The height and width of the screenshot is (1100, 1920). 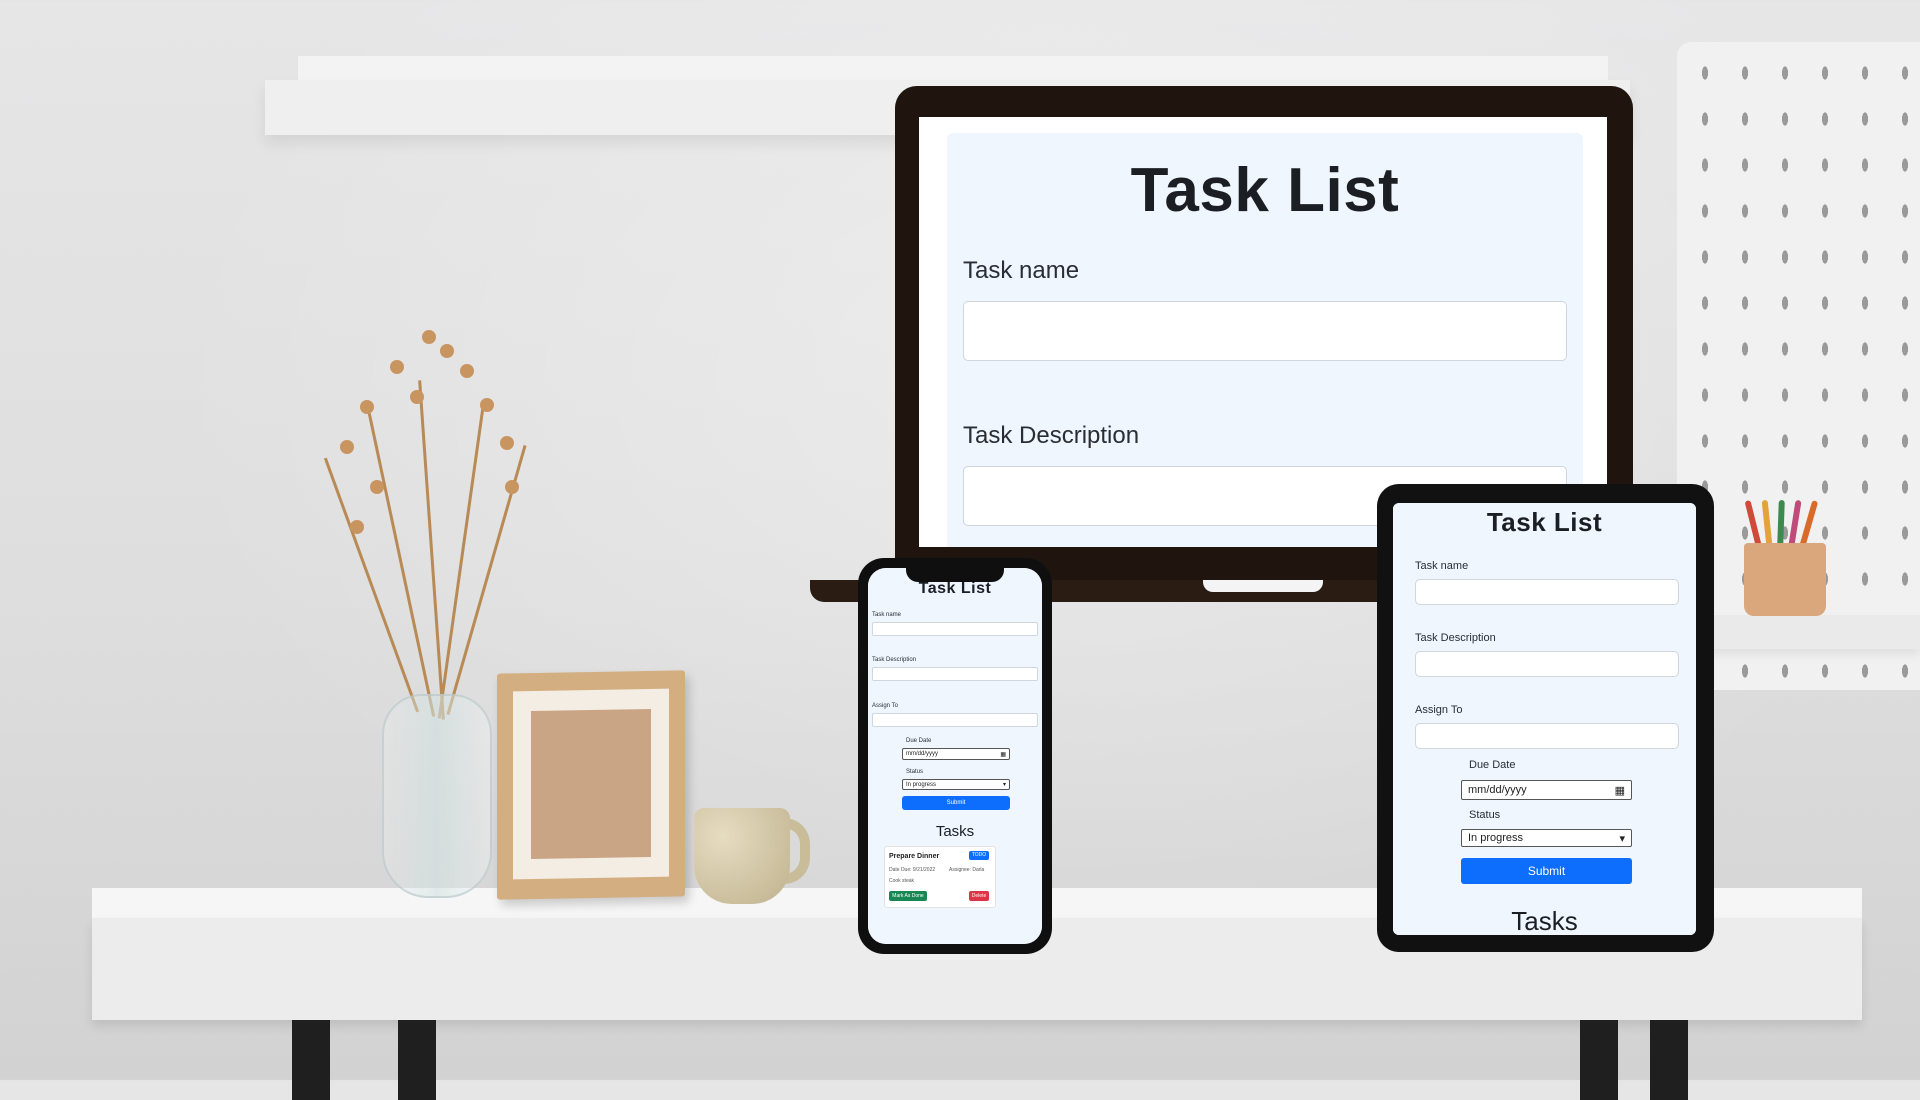 I want to click on phone-notch, so click(x=955, y=574).